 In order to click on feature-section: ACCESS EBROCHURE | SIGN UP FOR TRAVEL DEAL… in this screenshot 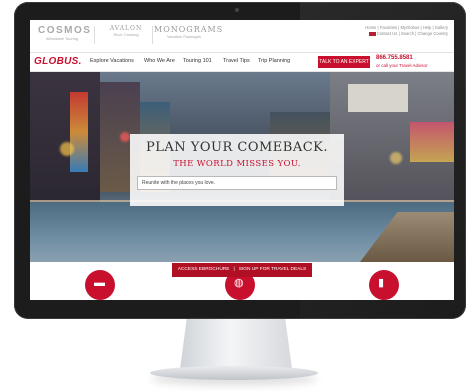, I will do `click(242, 281)`.